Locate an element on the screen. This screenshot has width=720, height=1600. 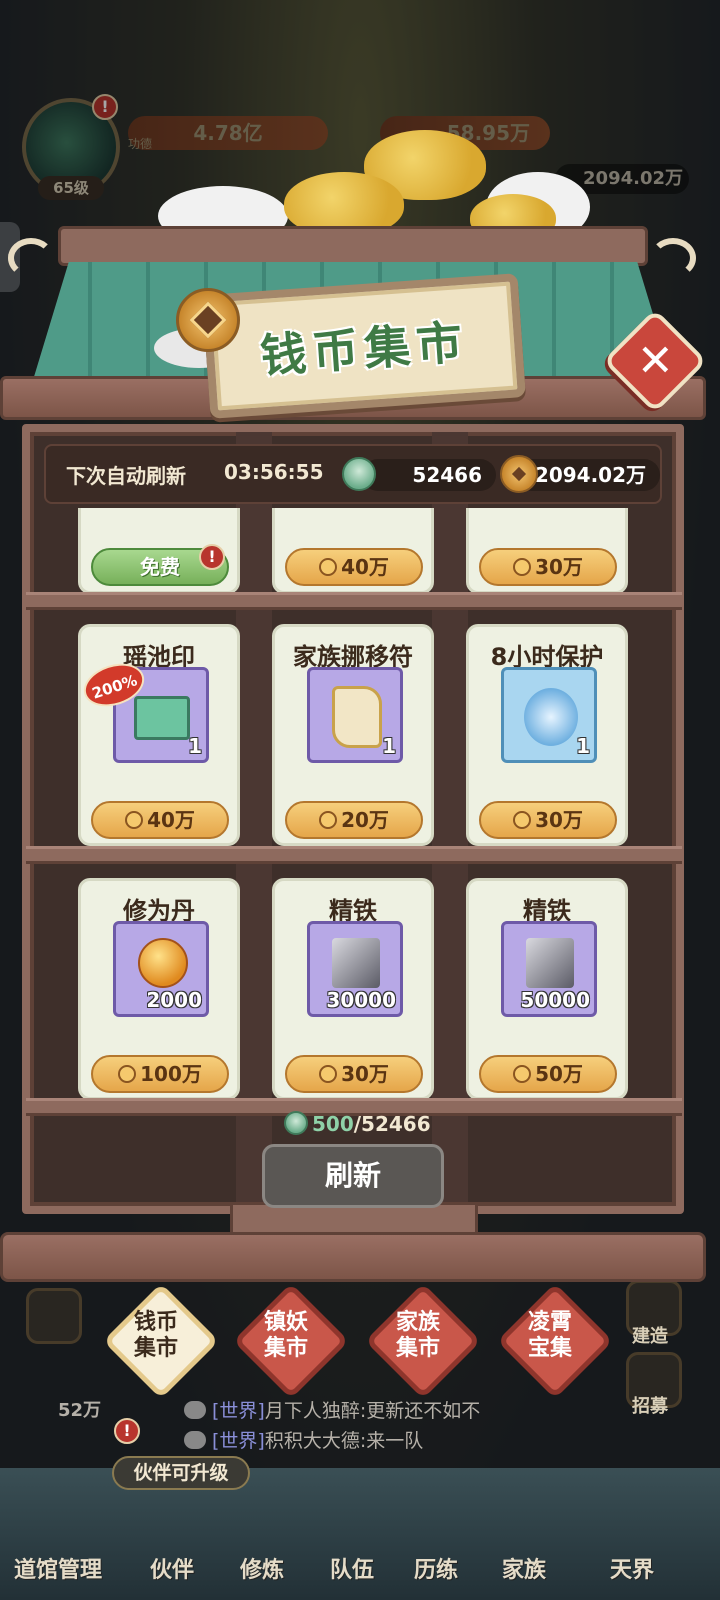
shop-title-plaque: 钱币集市 is located at coordinates (364, 346).